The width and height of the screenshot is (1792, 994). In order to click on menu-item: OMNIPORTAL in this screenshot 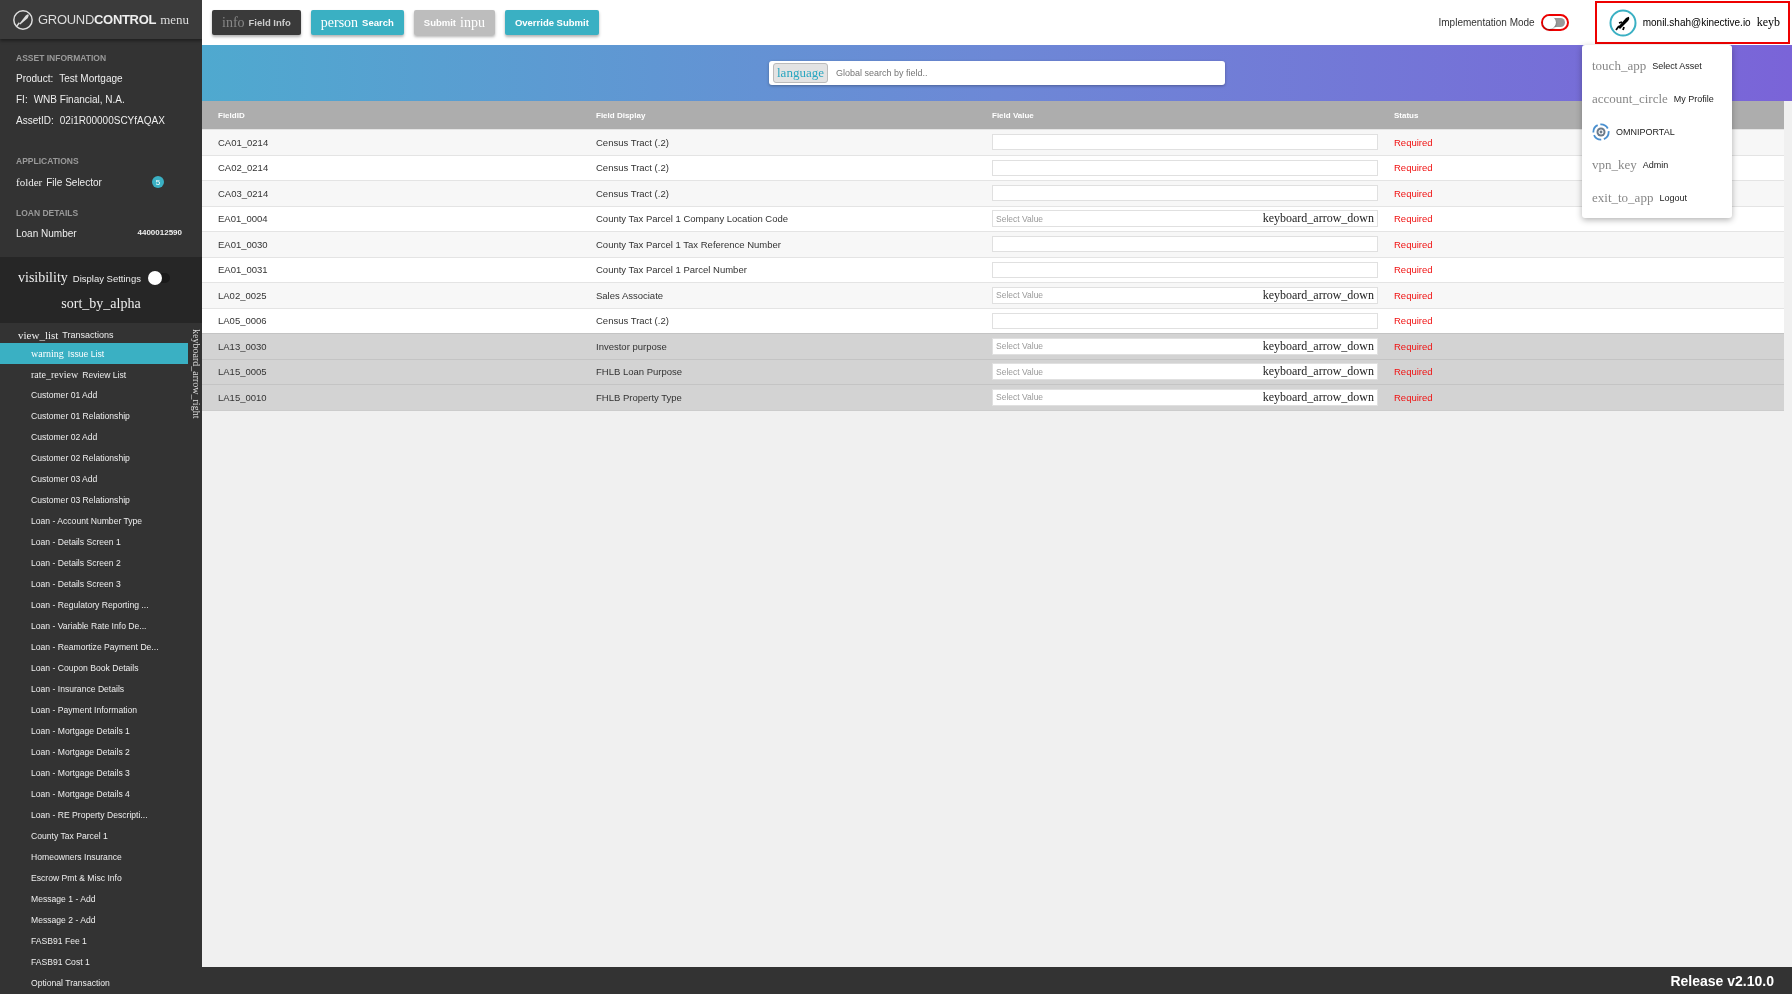, I will do `click(1657, 131)`.